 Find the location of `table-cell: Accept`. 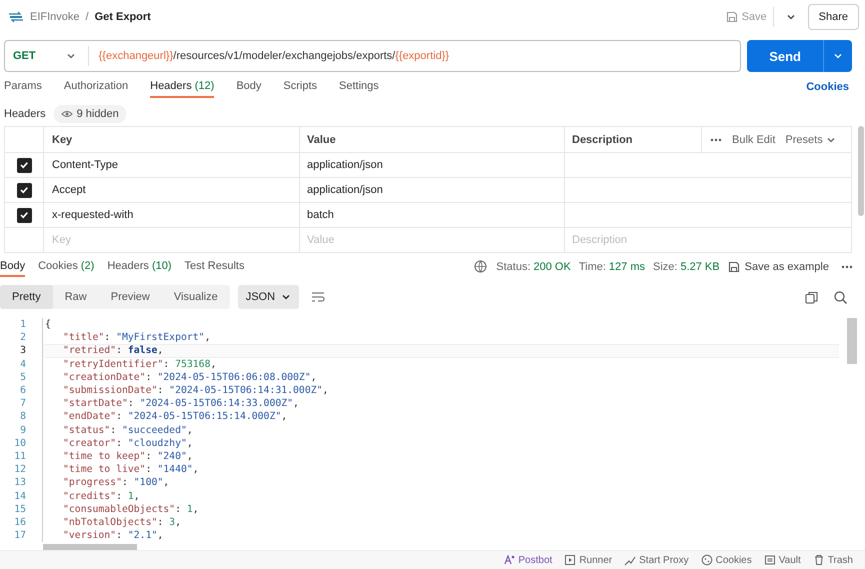

table-cell: Accept is located at coordinates (172, 190).